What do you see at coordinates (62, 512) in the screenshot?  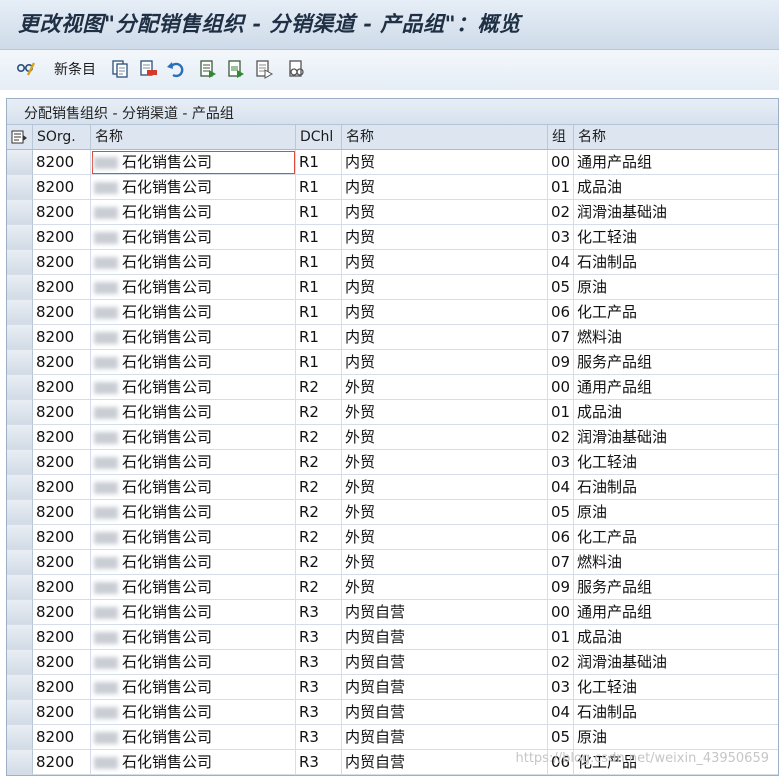 I see `cell-sorg: 8200` at bounding box center [62, 512].